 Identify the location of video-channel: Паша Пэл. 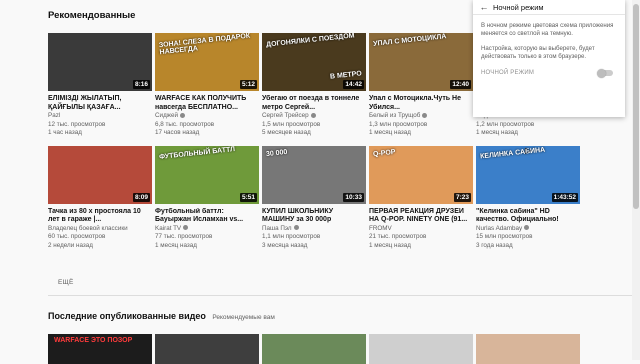
(277, 228).